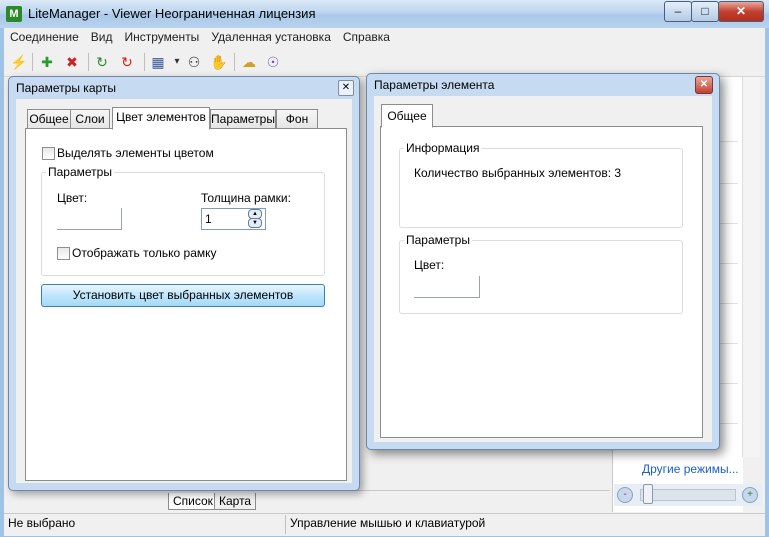 This screenshot has width=769, height=537. Describe the element at coordinates (102, 62) in the screenshot. I see `refresh-icon: ↻` at that location.